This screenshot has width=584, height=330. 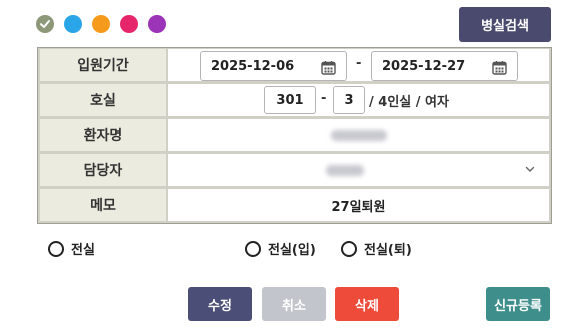 What do you see at coordinates (103, 205) in the screenshot?
I see `memo-label: 메모` at bounding box center [103, 205].